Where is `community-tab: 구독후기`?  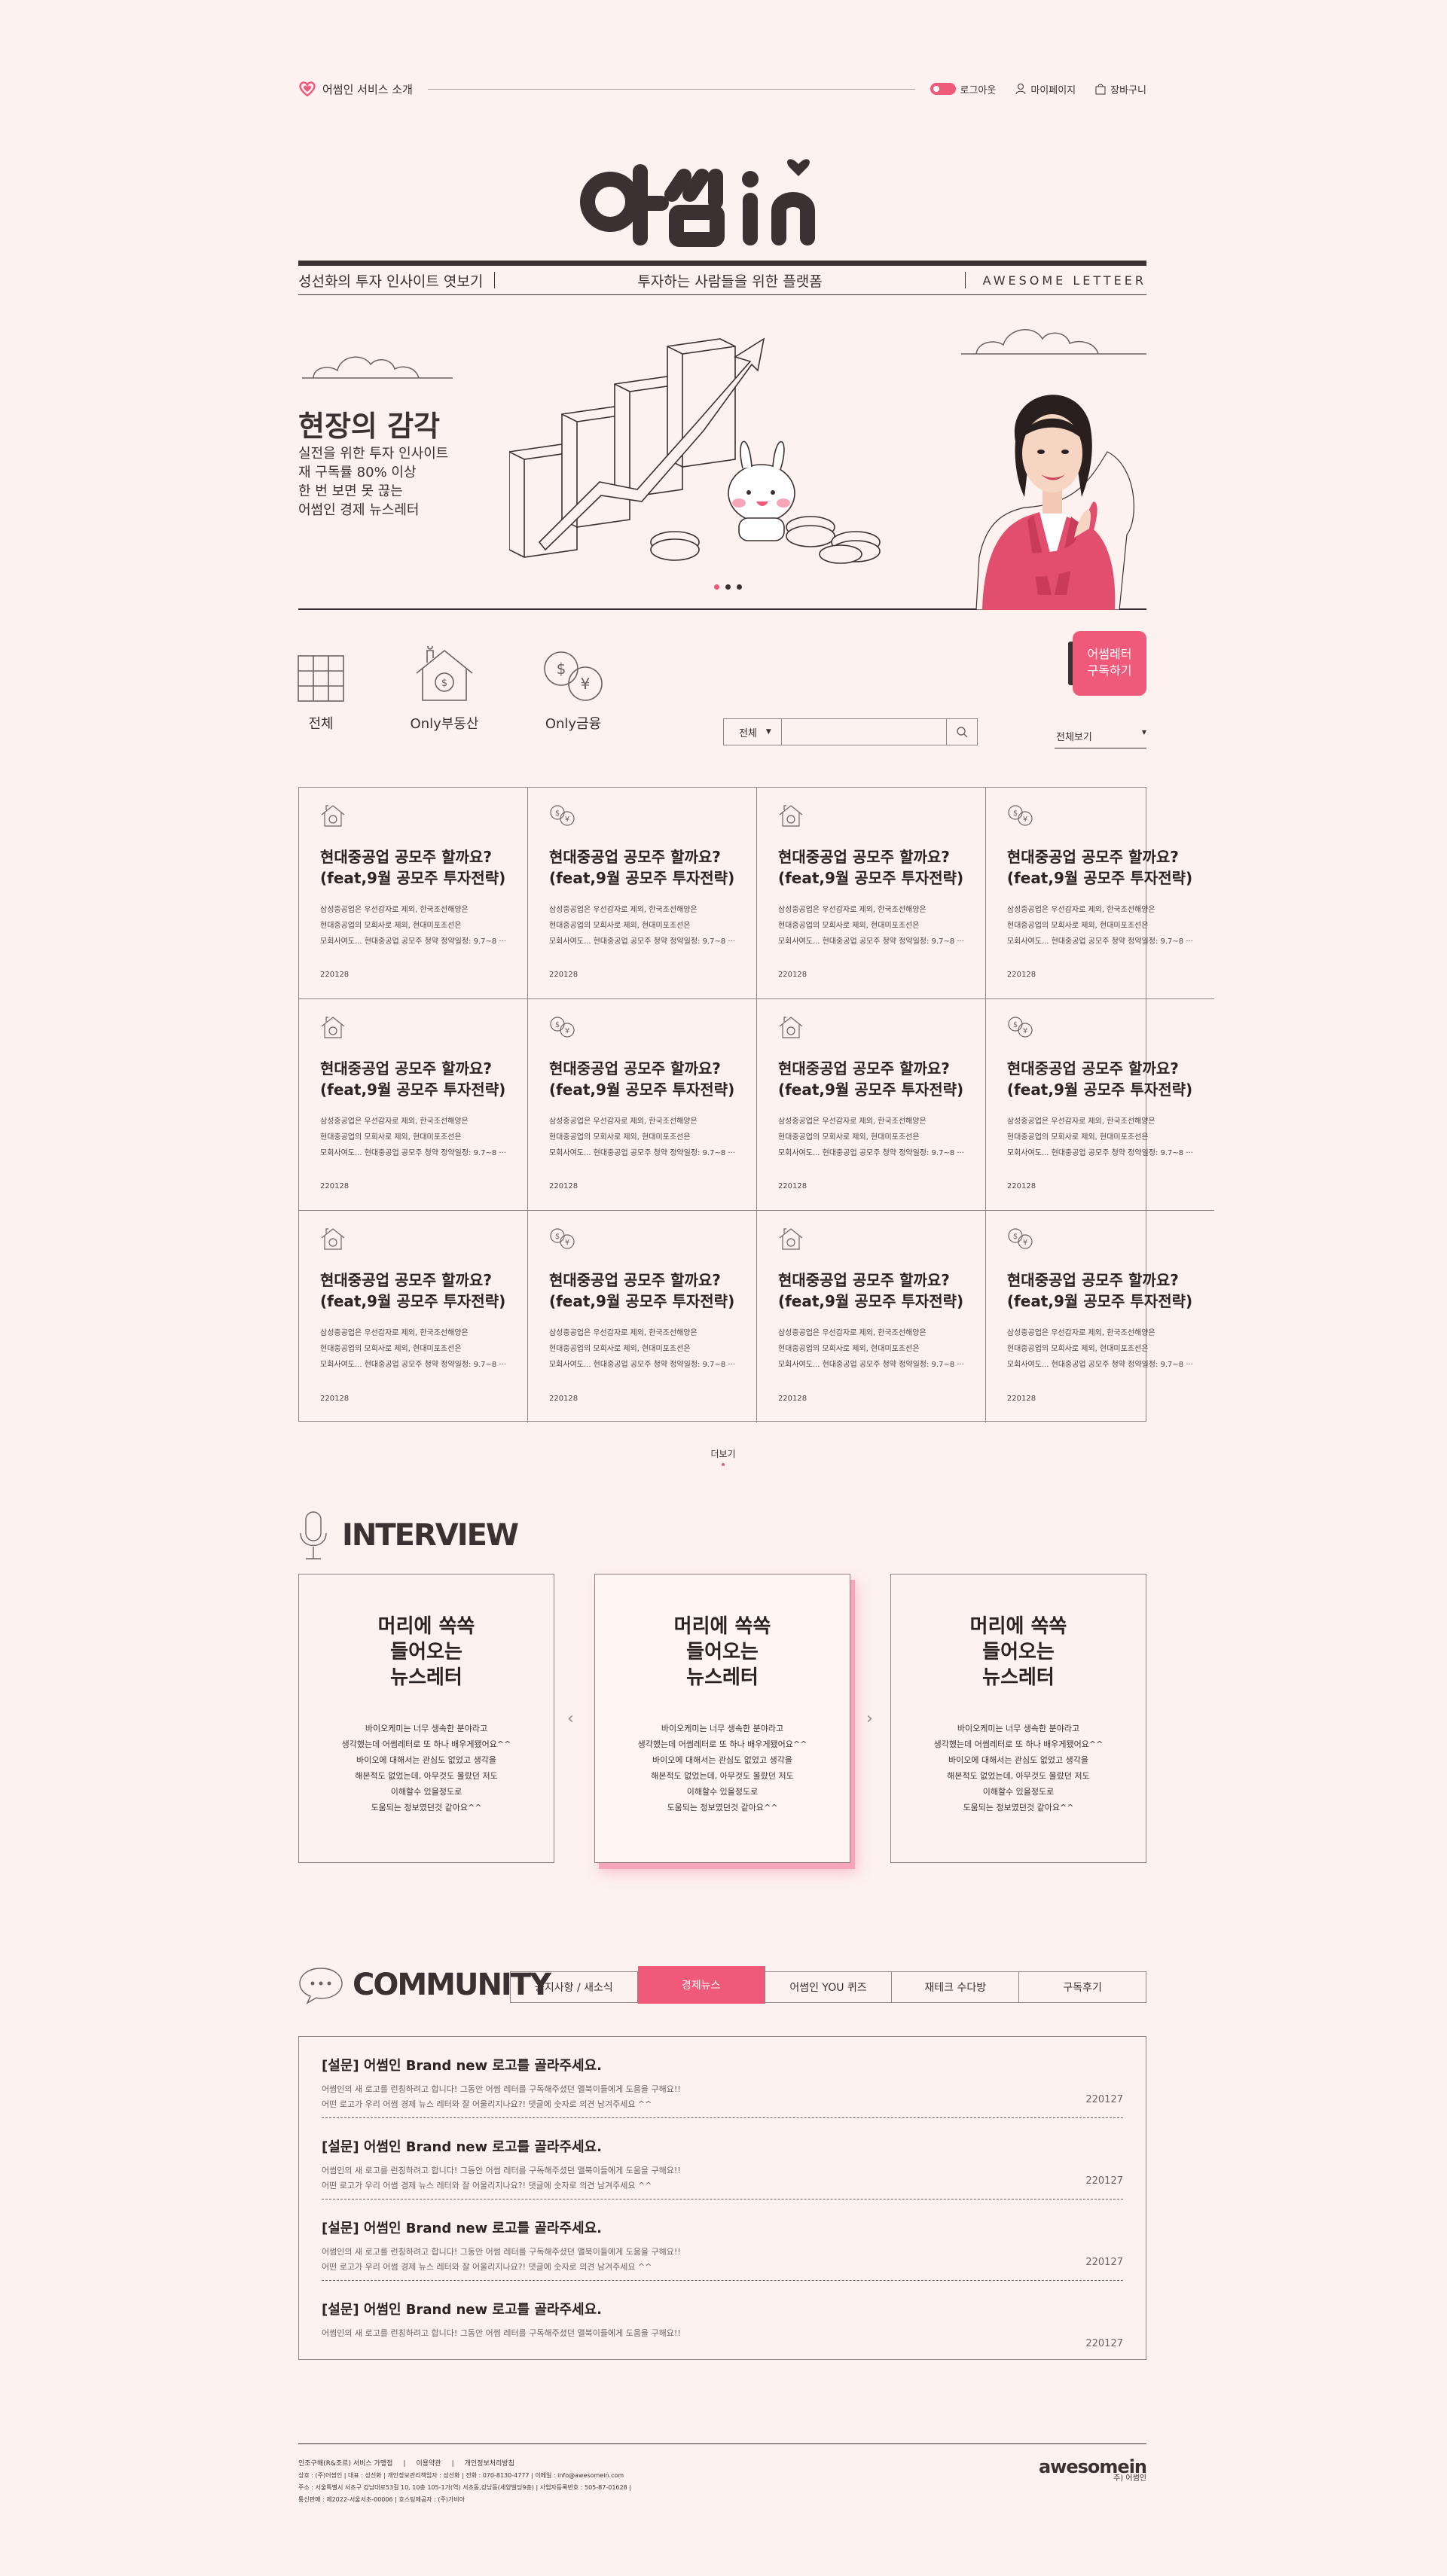
community-tab: 구독후기 is located at coordinates (1082, 1987).